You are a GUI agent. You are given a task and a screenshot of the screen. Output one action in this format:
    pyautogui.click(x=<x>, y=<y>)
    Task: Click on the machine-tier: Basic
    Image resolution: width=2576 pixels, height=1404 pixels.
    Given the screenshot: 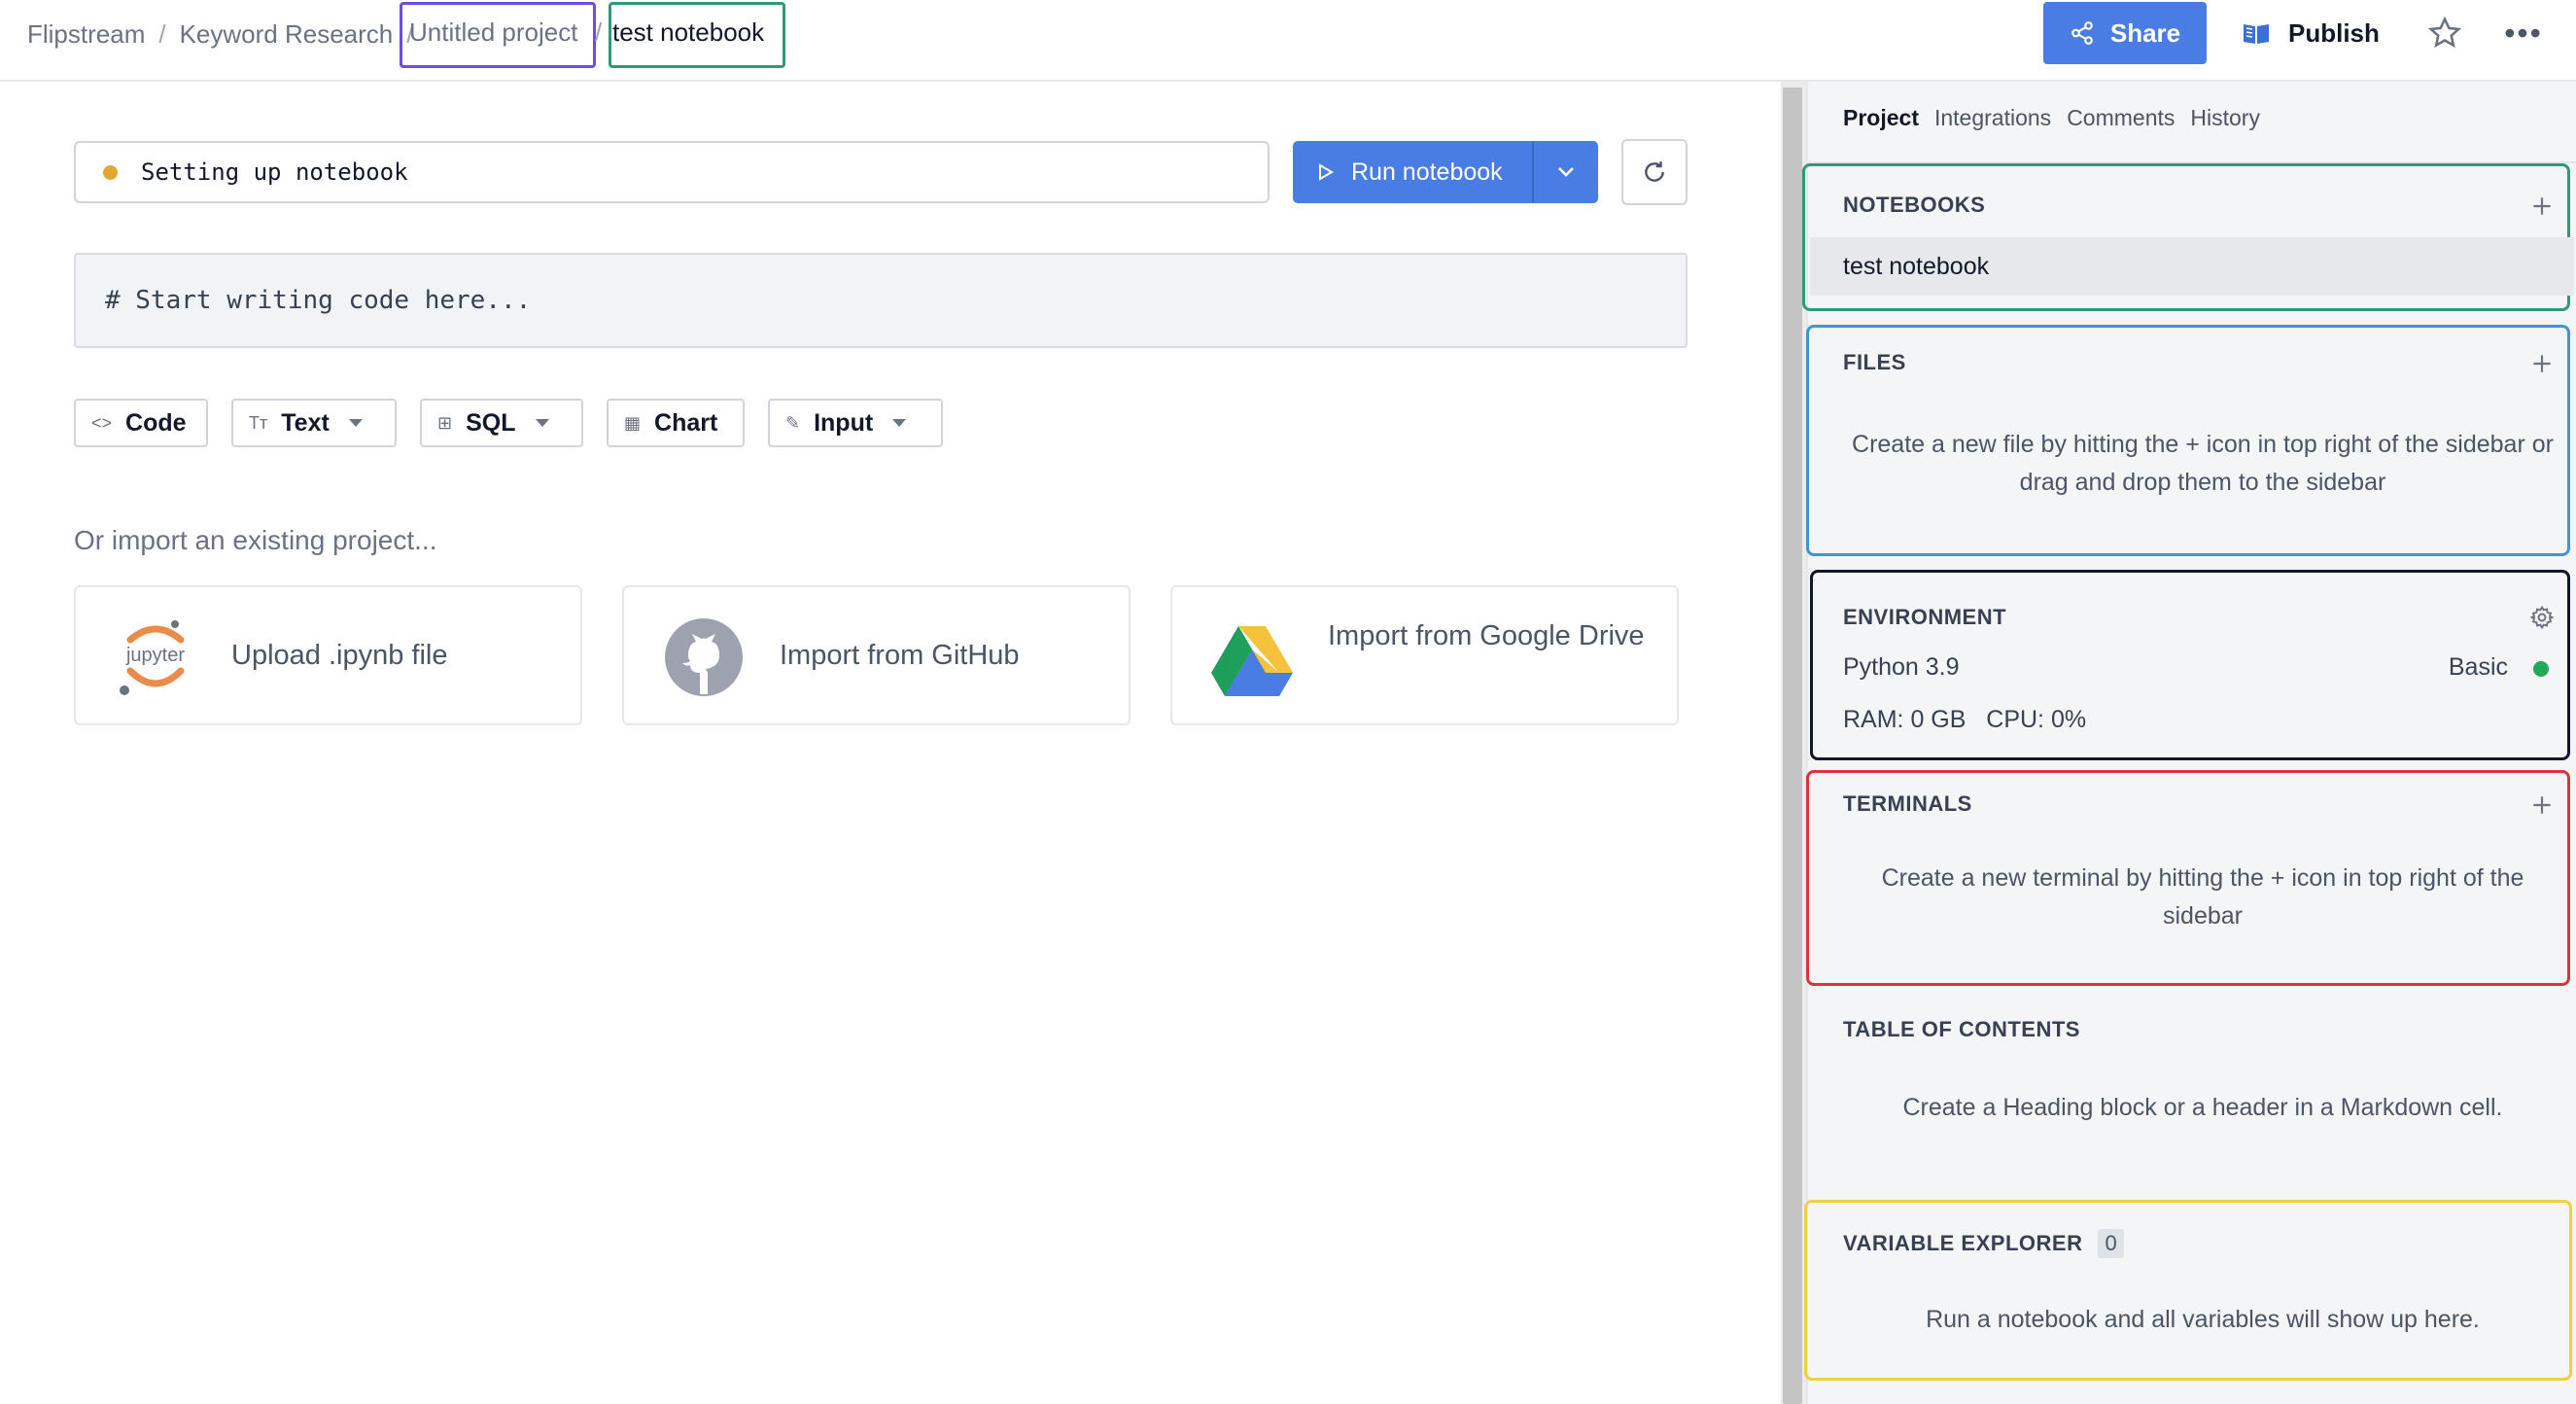 What is the action you would take?
    pyautogui.click(x=2478, y=667)
    